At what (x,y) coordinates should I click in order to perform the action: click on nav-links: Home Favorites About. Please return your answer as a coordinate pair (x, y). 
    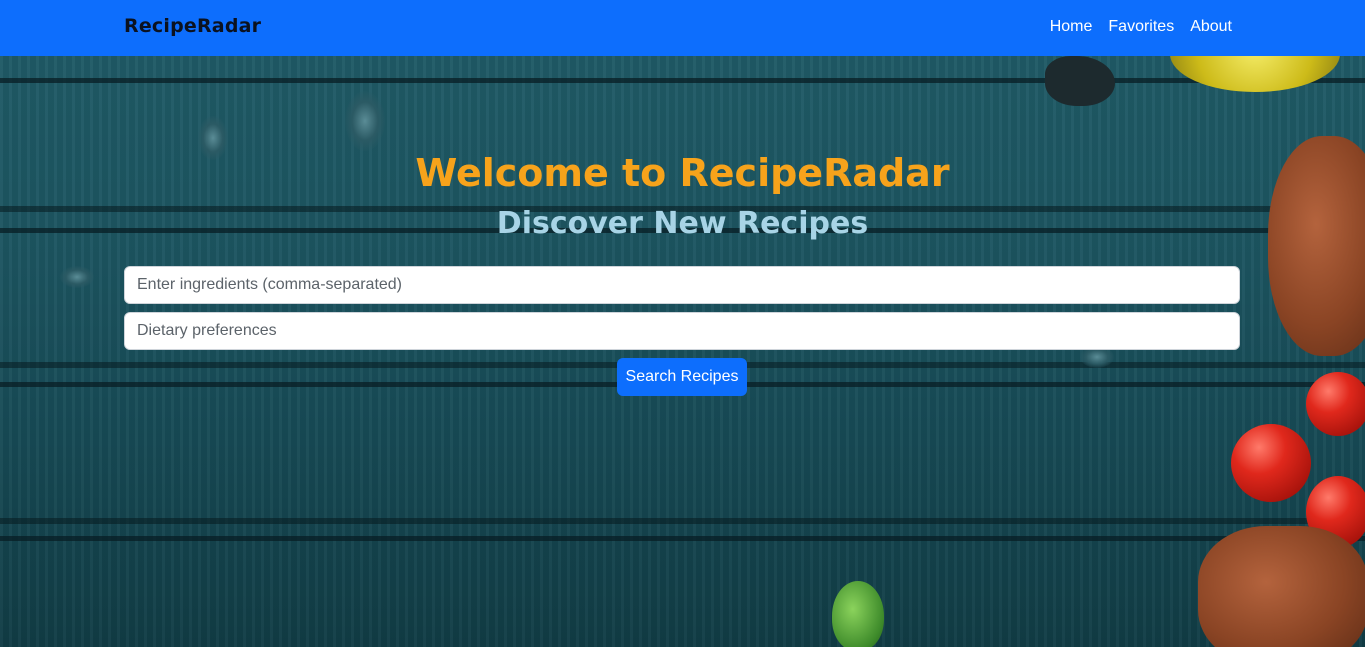
    Looking at the image, I should click on (1141, 27).